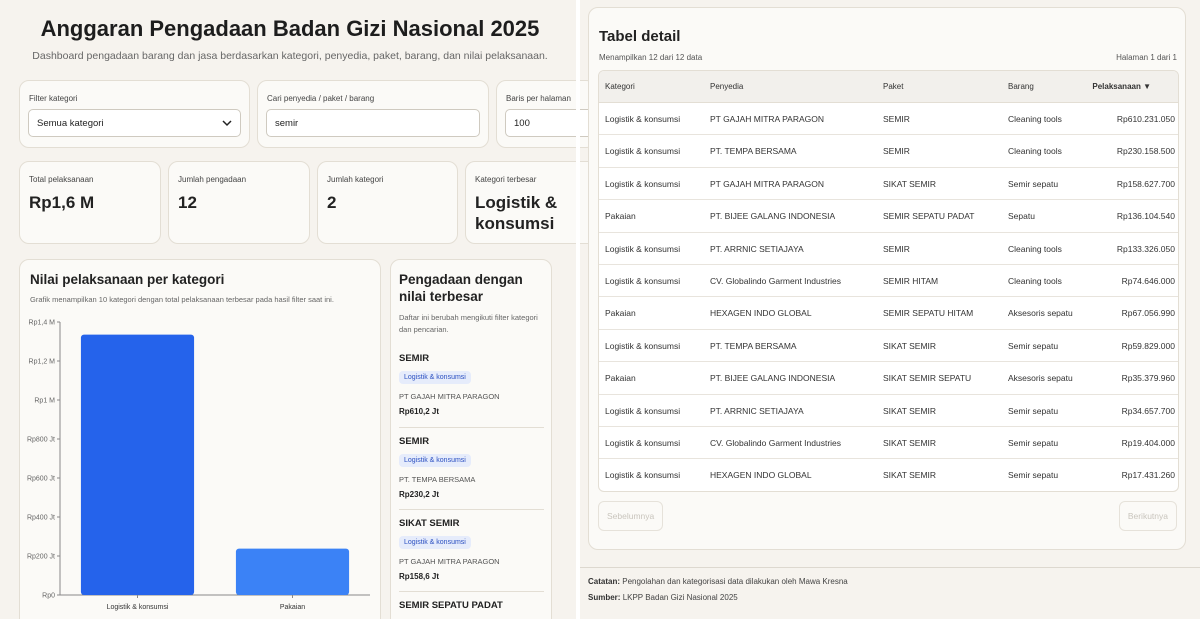  I want to click on top-list-title: Pengadaan dengan nilai terbesar, so click(461, 288).